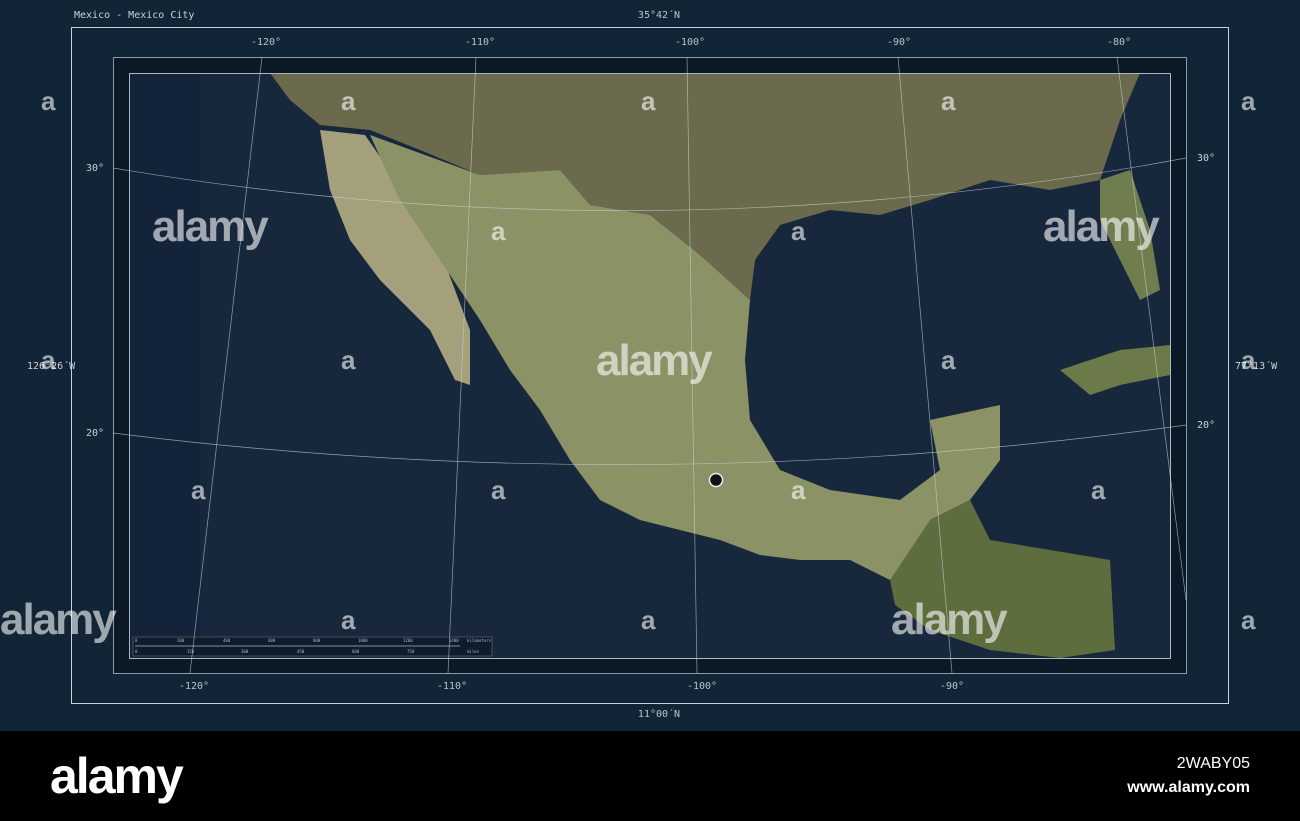  I want to click on lon-tick-bottom: -90°, so click(952, 686).